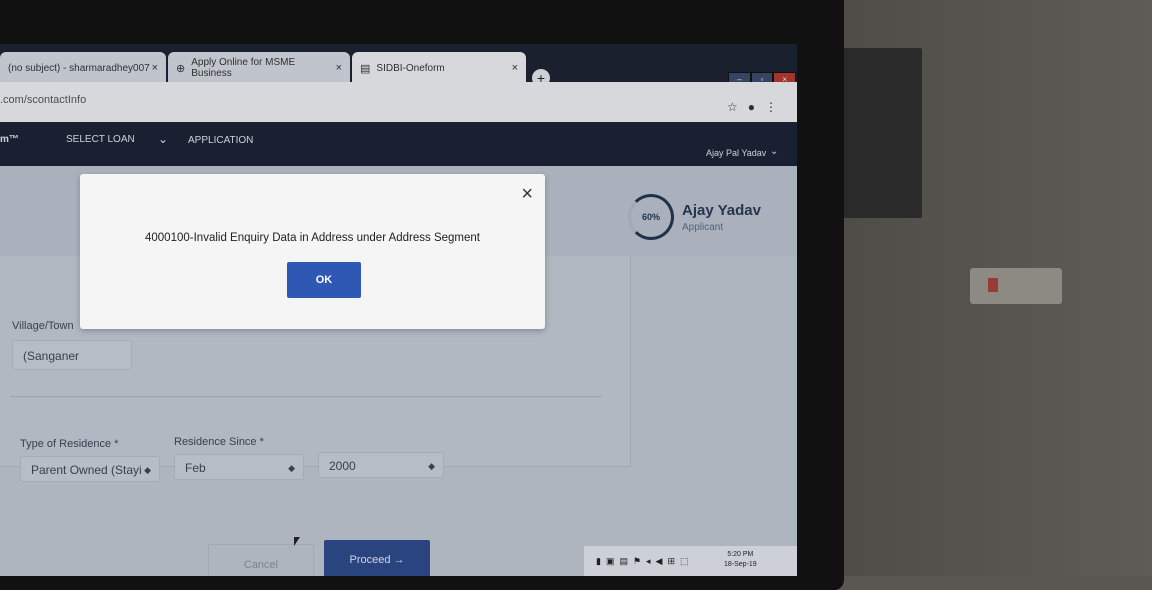 The image size is (1152, 590). What do you see at coordinates (527, 194) in the screenshot?
I see `close-icon: ×` at bounding box center [527, 194].